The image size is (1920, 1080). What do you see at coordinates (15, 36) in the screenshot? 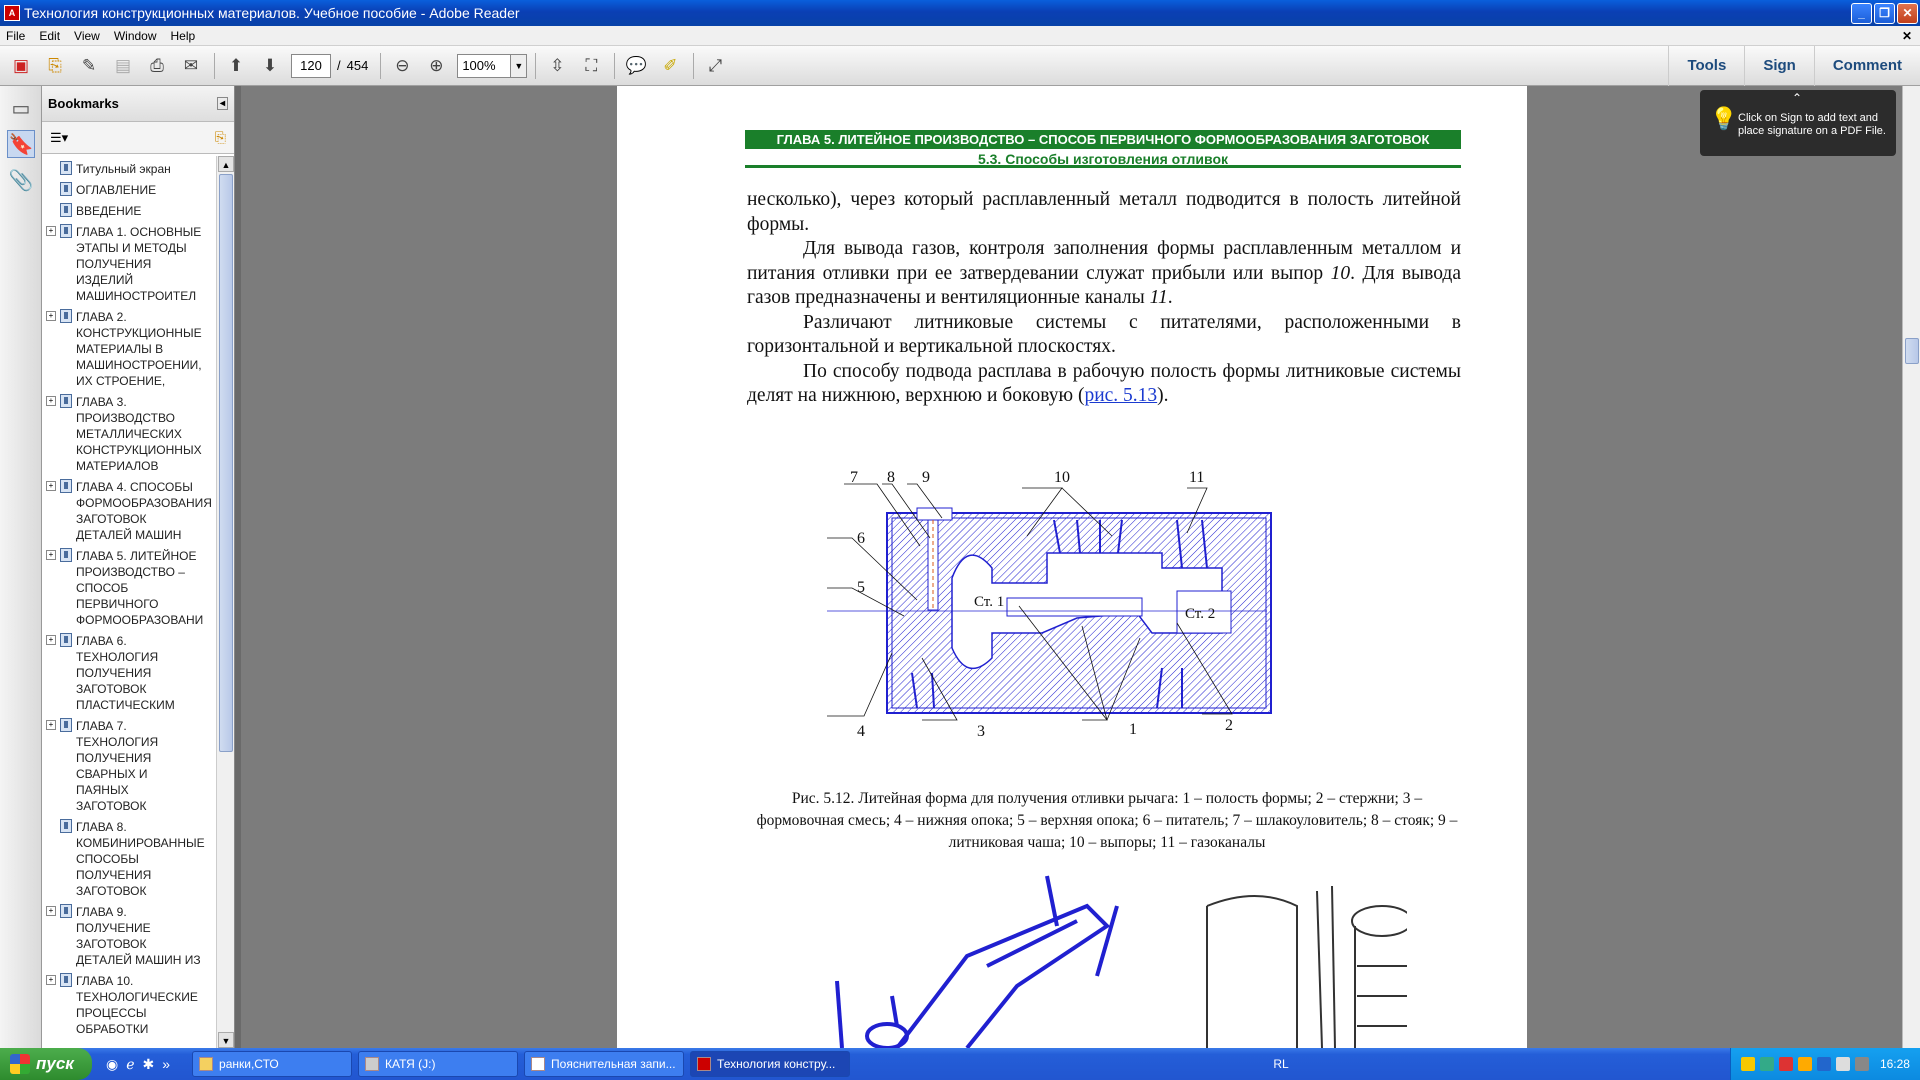
I see `menu-file: File` at bounding box center [15, 36].